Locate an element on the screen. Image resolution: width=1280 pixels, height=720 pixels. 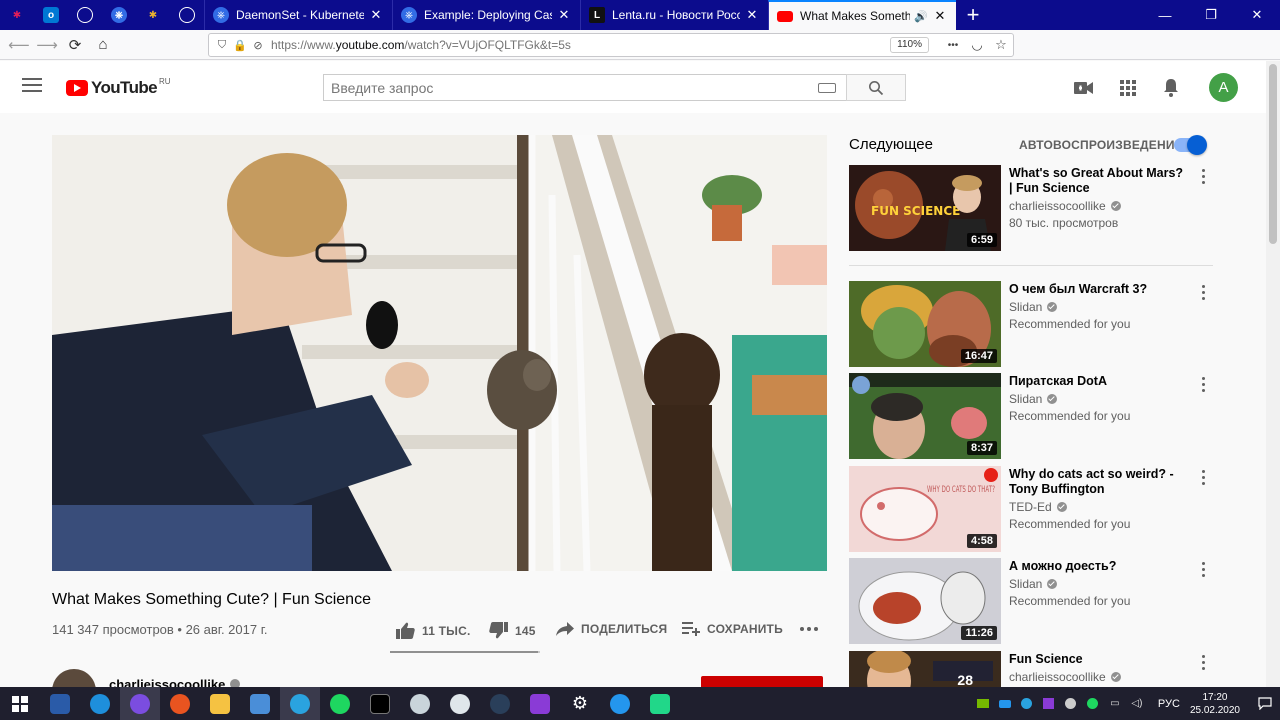
taskbar-intellij is located at coordinates (540, 703).